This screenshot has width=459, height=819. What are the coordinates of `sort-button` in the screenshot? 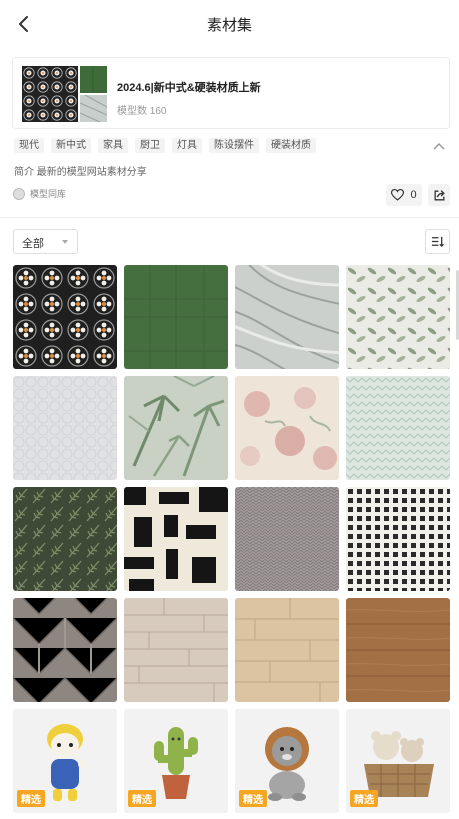 It's located at (437, 241).